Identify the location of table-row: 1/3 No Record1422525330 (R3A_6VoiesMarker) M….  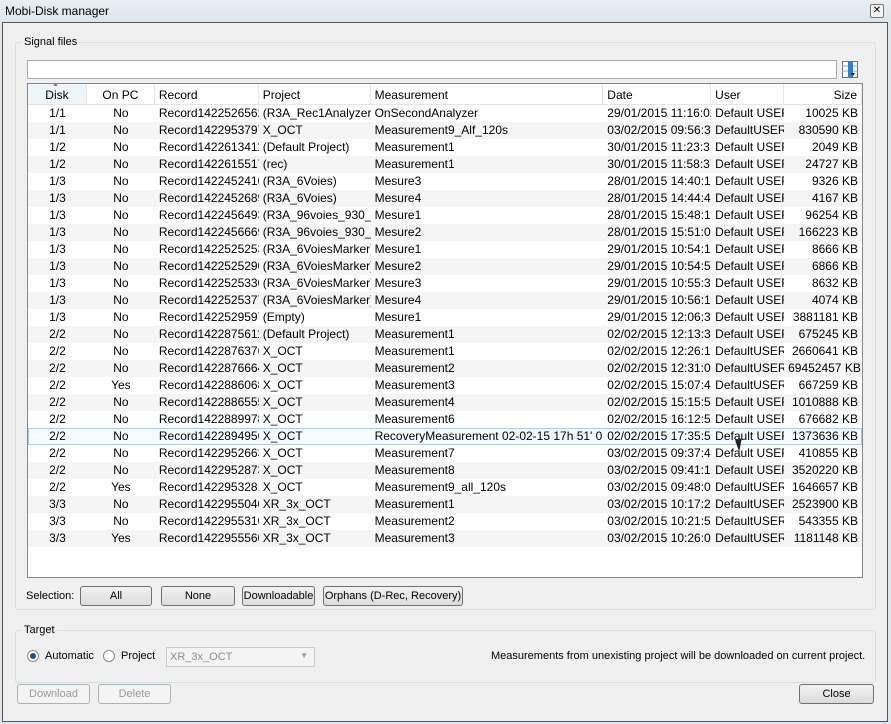
(445, 283).